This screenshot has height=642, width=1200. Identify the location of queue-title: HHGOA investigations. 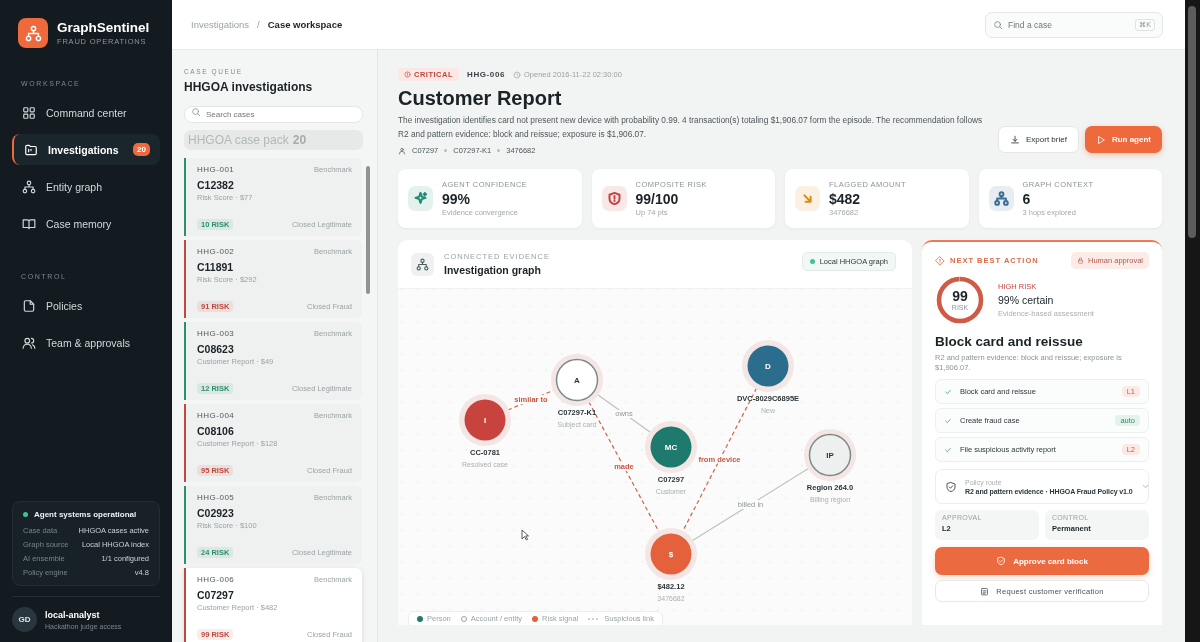
(249, 87).